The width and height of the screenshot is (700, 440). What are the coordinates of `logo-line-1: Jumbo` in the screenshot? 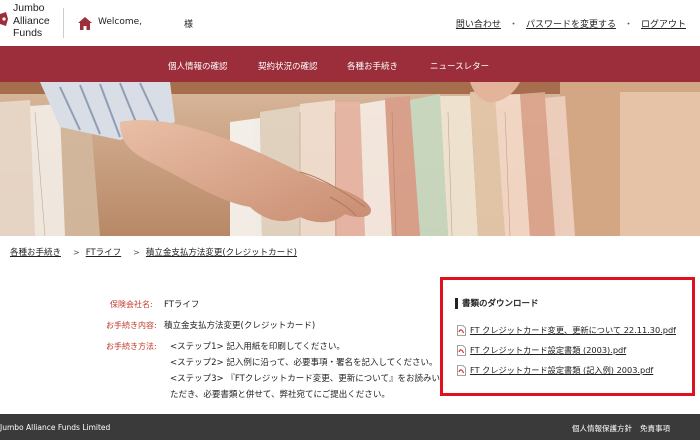 It's located at (29, 8).